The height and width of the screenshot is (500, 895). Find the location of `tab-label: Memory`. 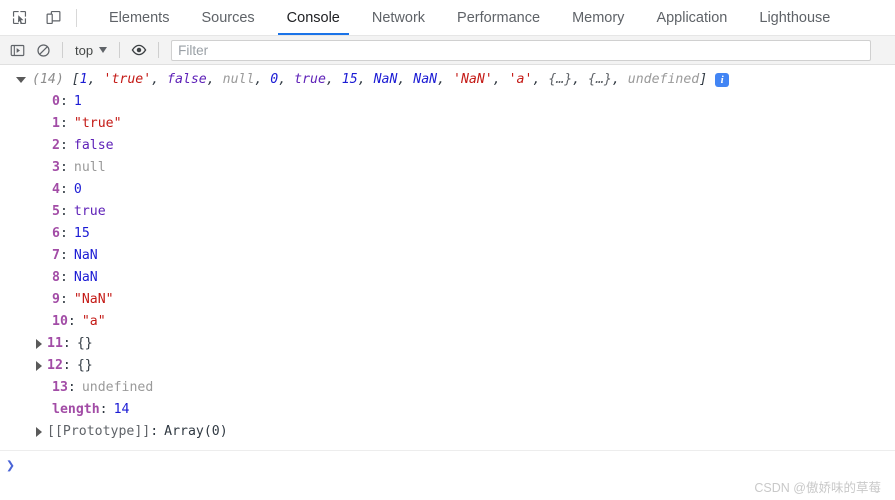

tab-label: Memory is located at coordinates (598, 17).